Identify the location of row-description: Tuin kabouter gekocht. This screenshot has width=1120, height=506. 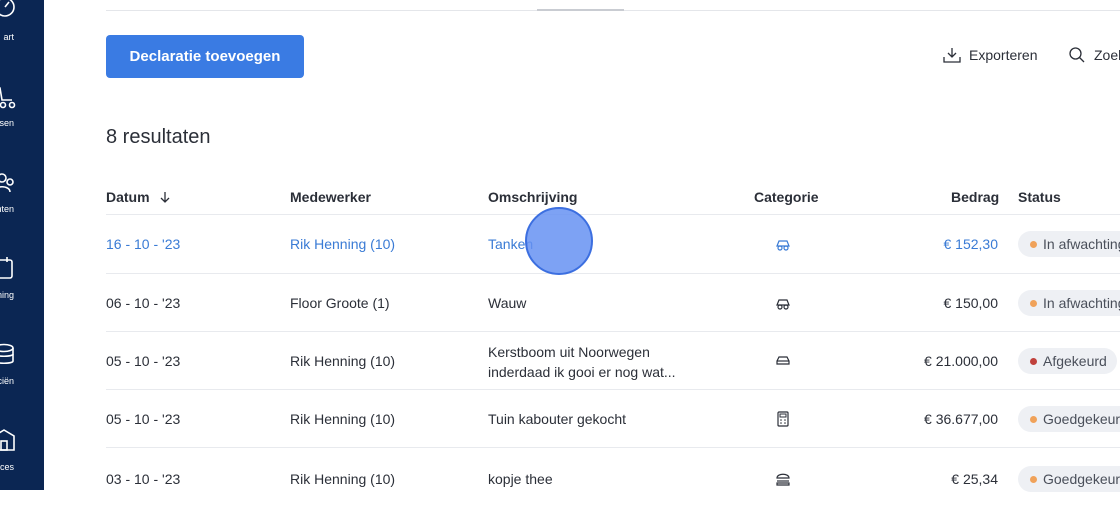
(557, 419).